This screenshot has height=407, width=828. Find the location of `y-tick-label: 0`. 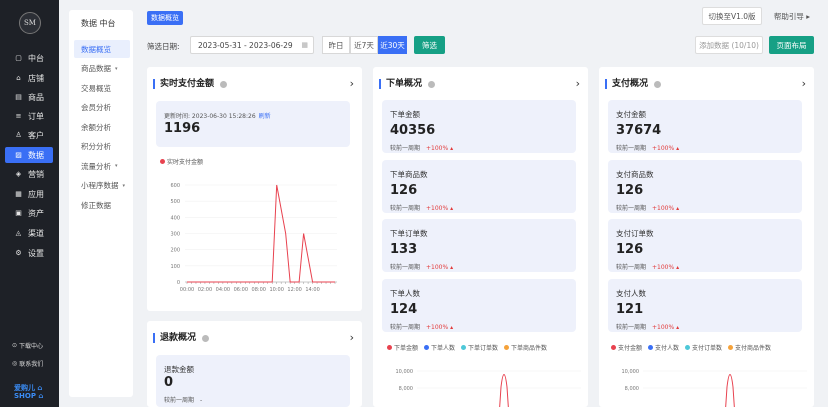

y-tick-label: 0 is located at coordinates (178, 283).